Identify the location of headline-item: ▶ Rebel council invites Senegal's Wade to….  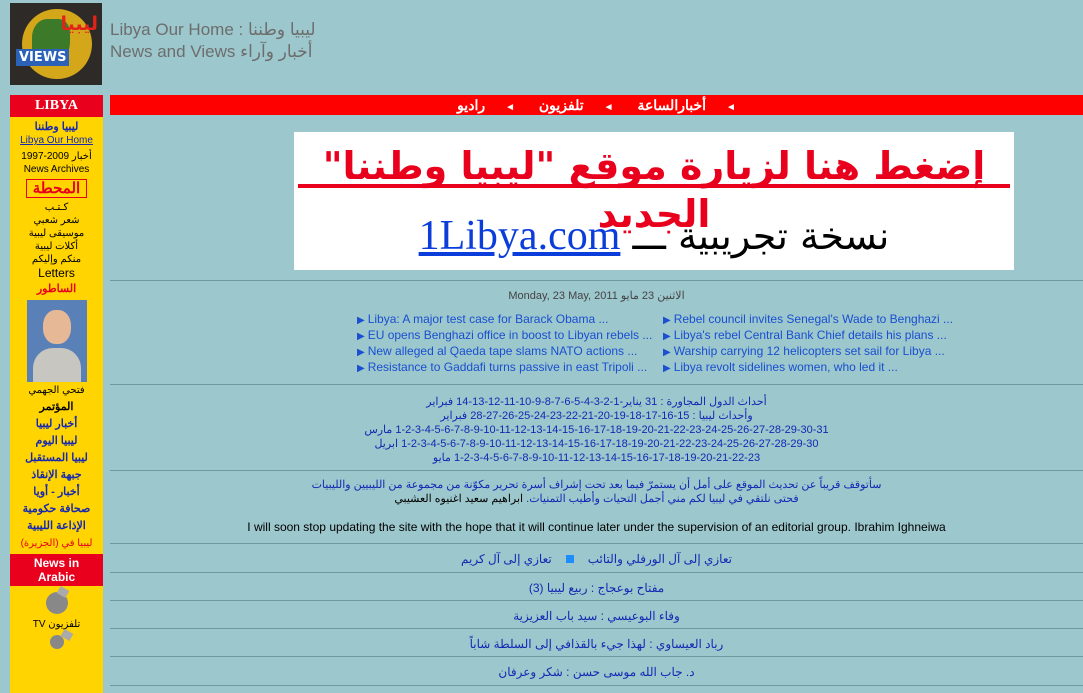
(808, 320).